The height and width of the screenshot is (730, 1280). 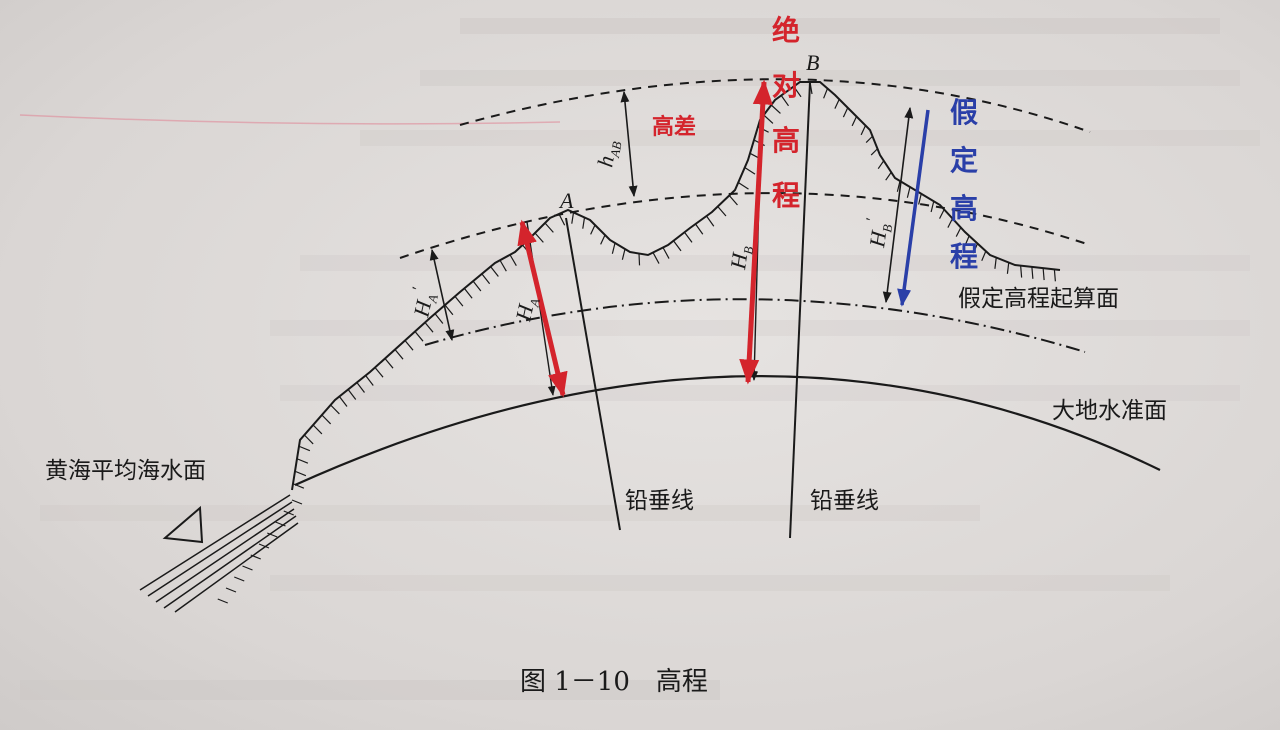 I want to click on svg-text: 假定高程, so click(x=964, y=184).